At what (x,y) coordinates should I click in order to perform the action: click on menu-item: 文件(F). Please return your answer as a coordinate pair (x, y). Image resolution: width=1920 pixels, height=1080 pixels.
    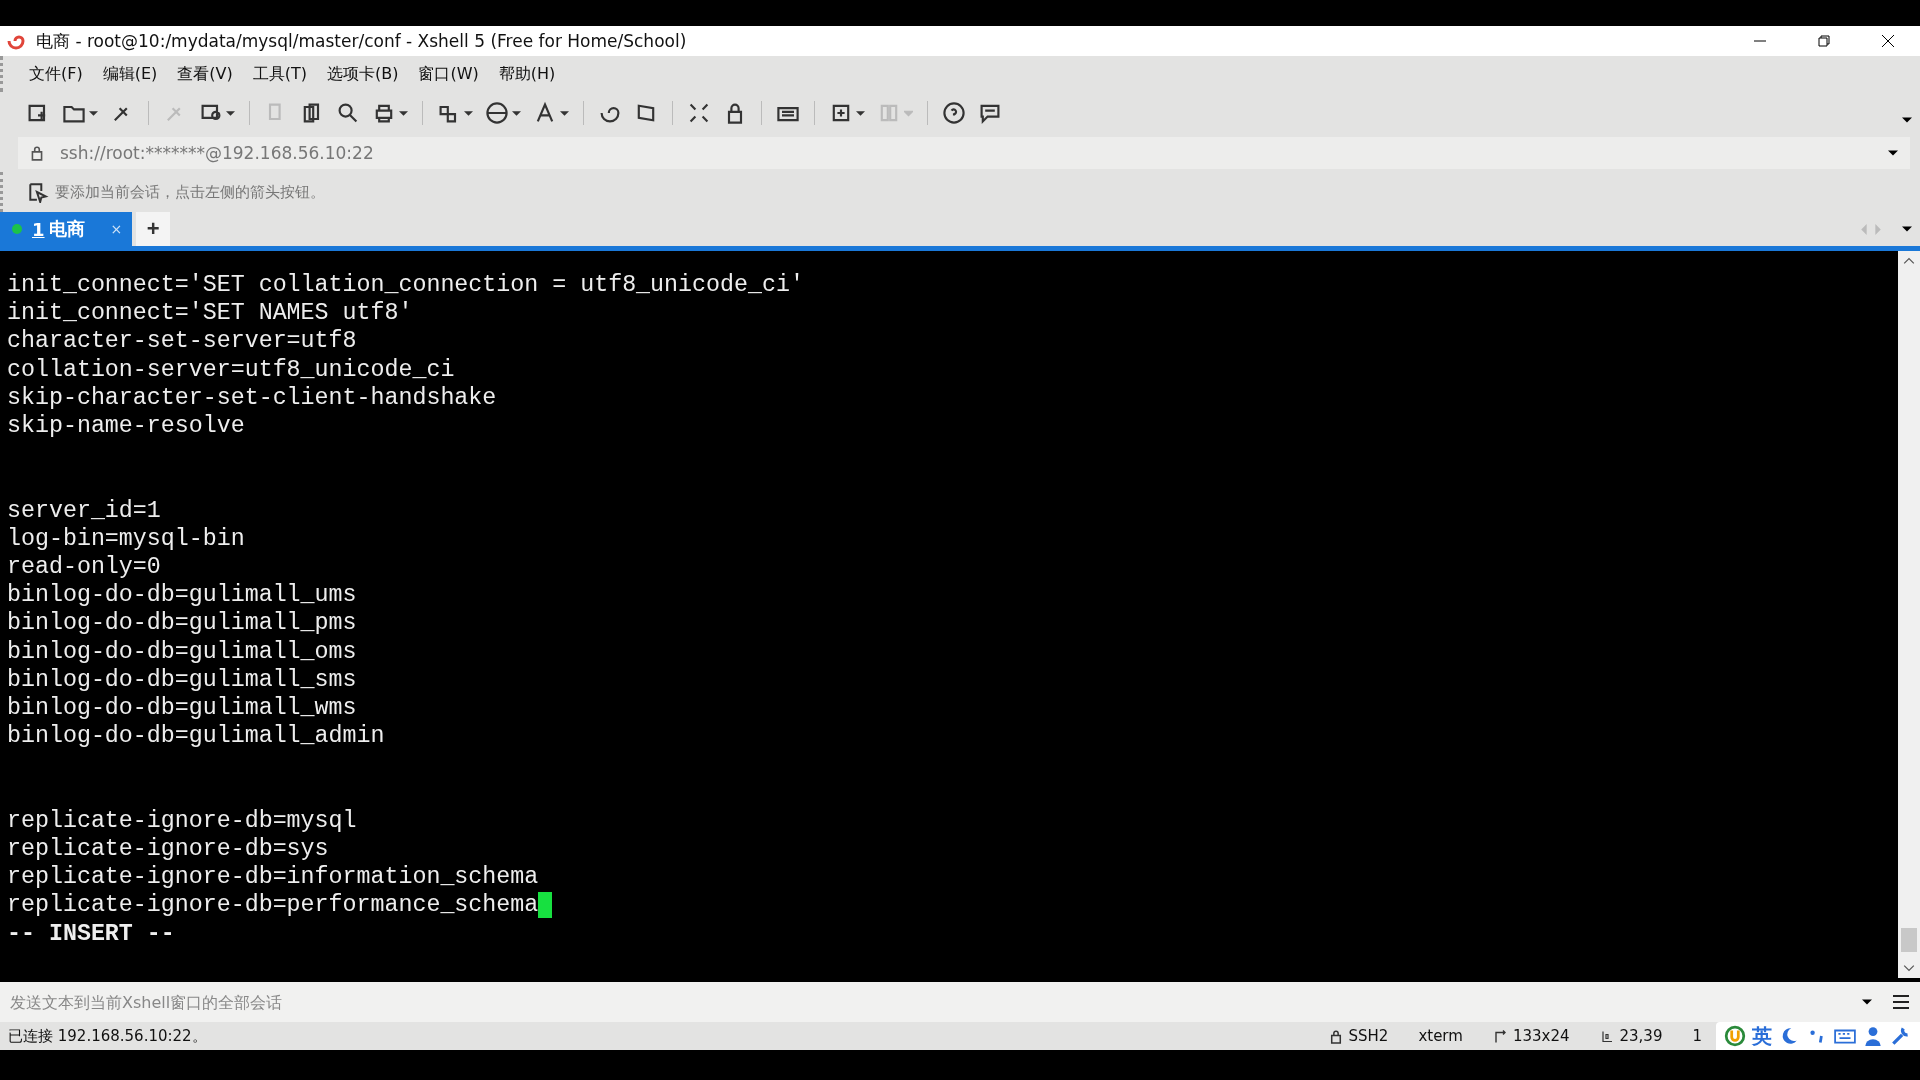
    Looking at the image, I should click on (56, 74).